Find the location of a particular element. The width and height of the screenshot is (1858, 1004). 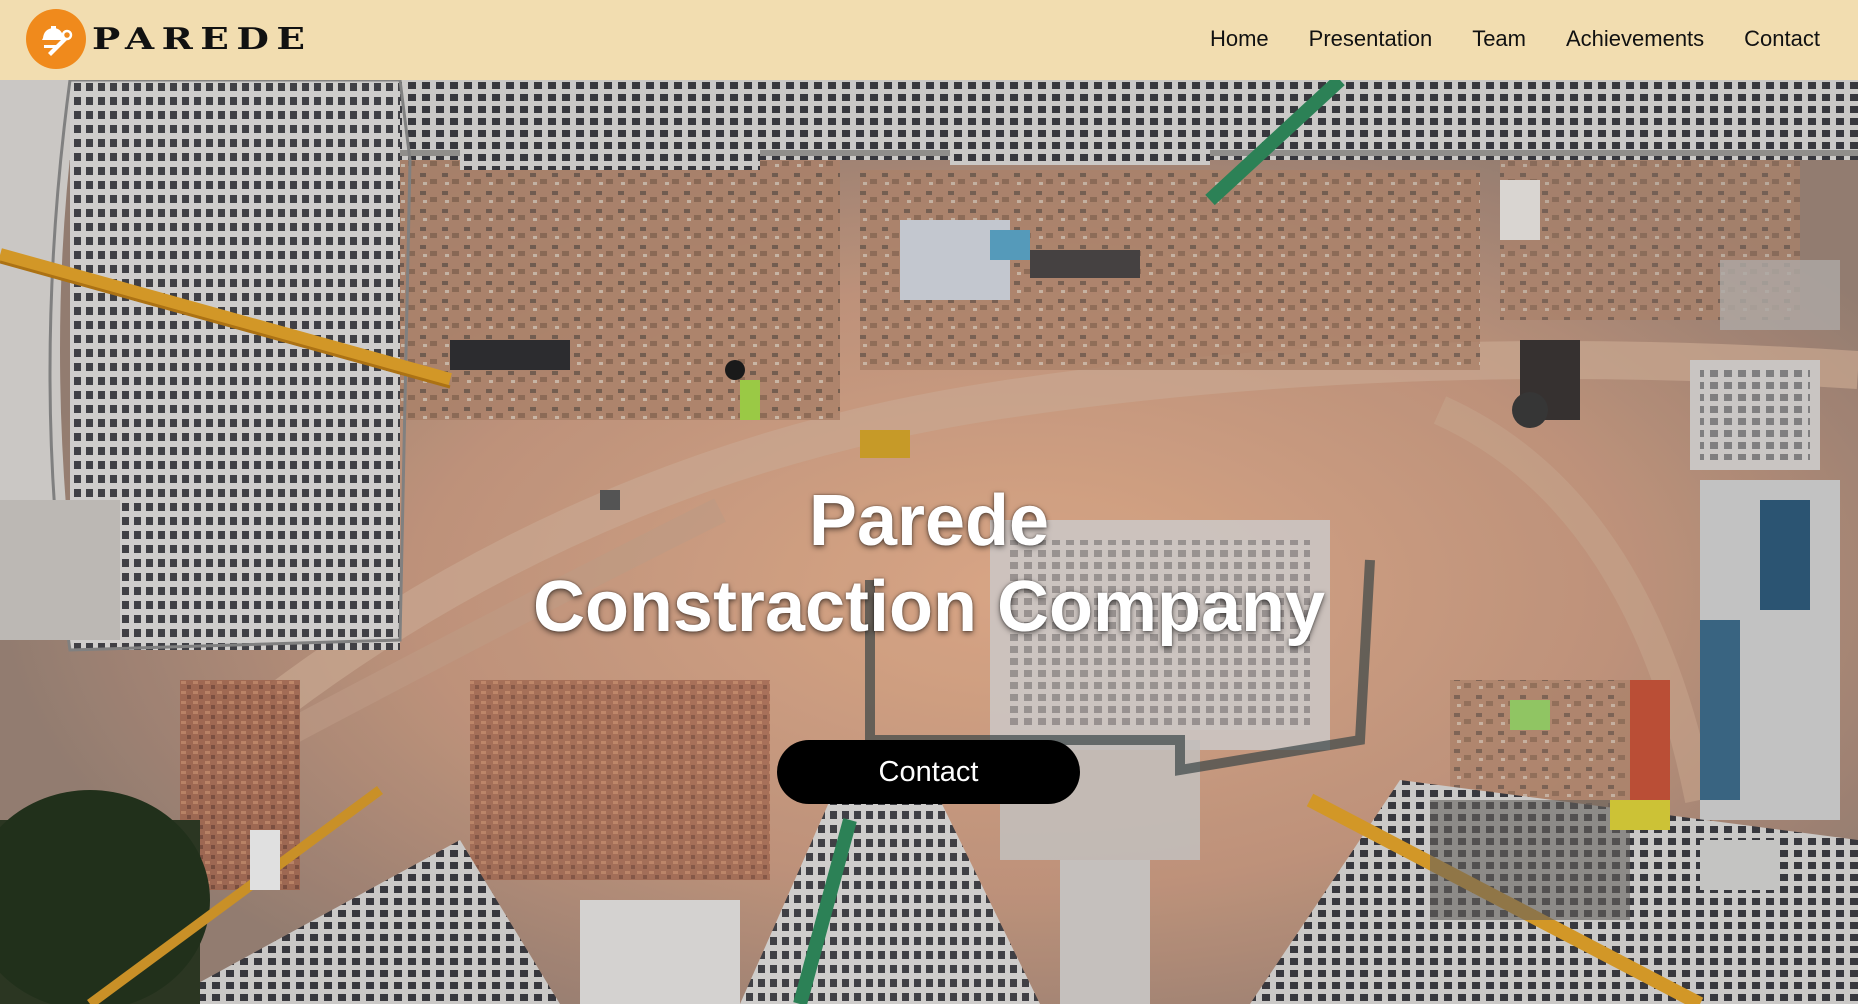

hero-title-line2: Constraction Company is located at coordinates (929, 607).